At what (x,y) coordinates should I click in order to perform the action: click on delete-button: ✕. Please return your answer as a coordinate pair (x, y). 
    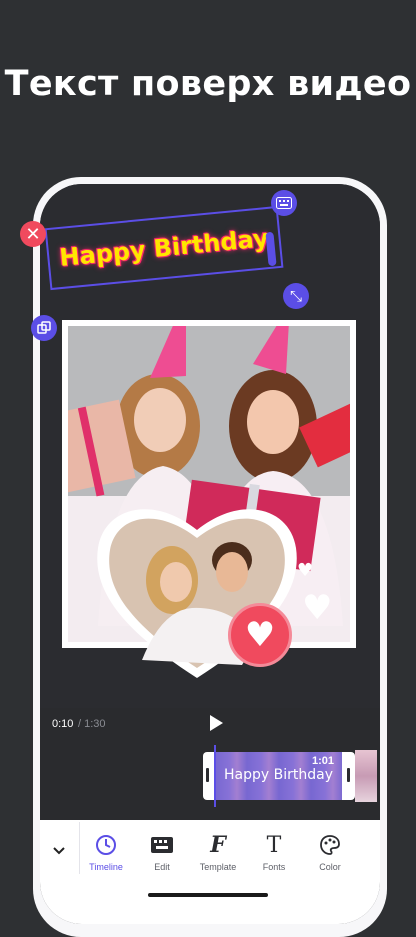
    Looking at the image, I should click on (33, 234).